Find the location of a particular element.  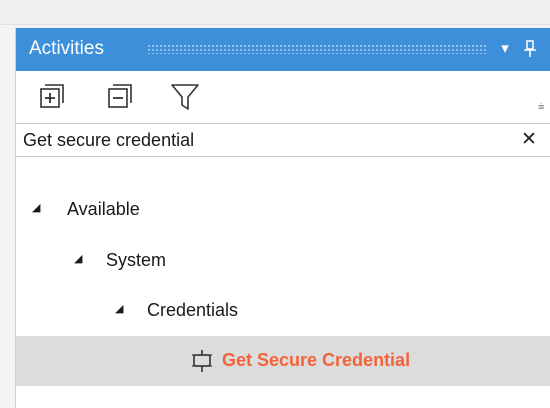

pin-icon-shape is located at coordinates (530, 48).